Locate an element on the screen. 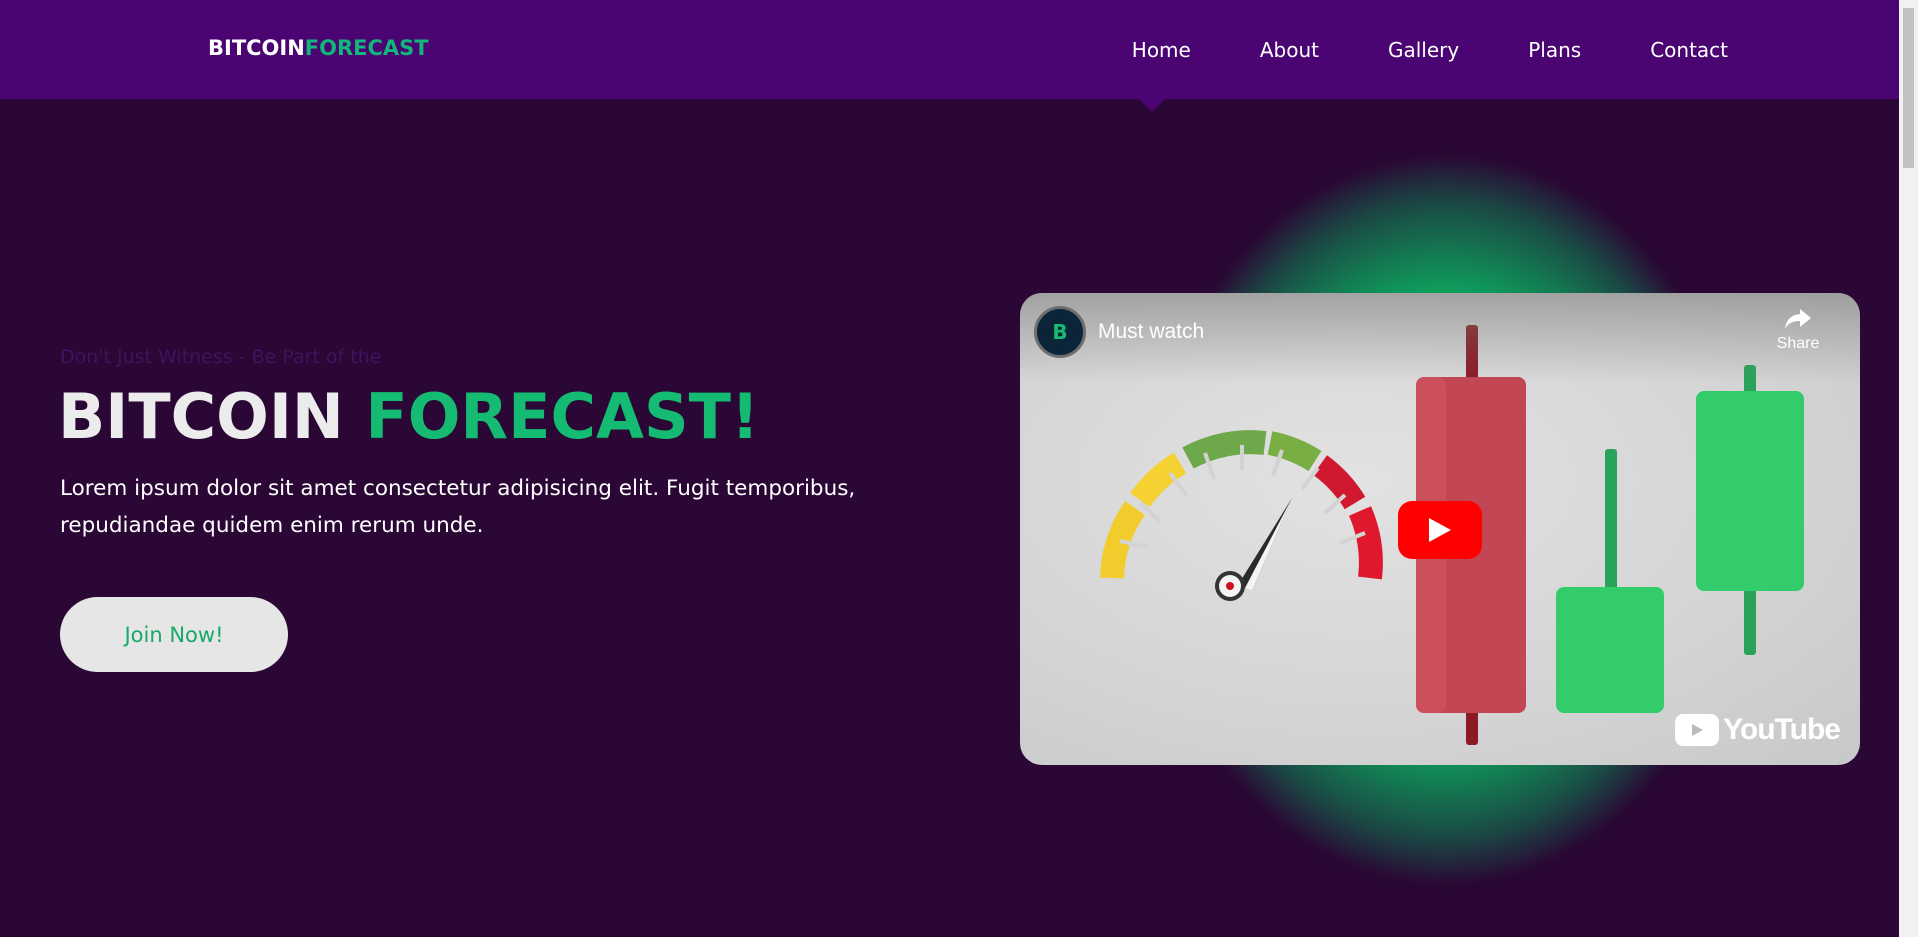 The height and width of the screenshot is (937, 1918). play-icon is located at coordinates (1440, 530).